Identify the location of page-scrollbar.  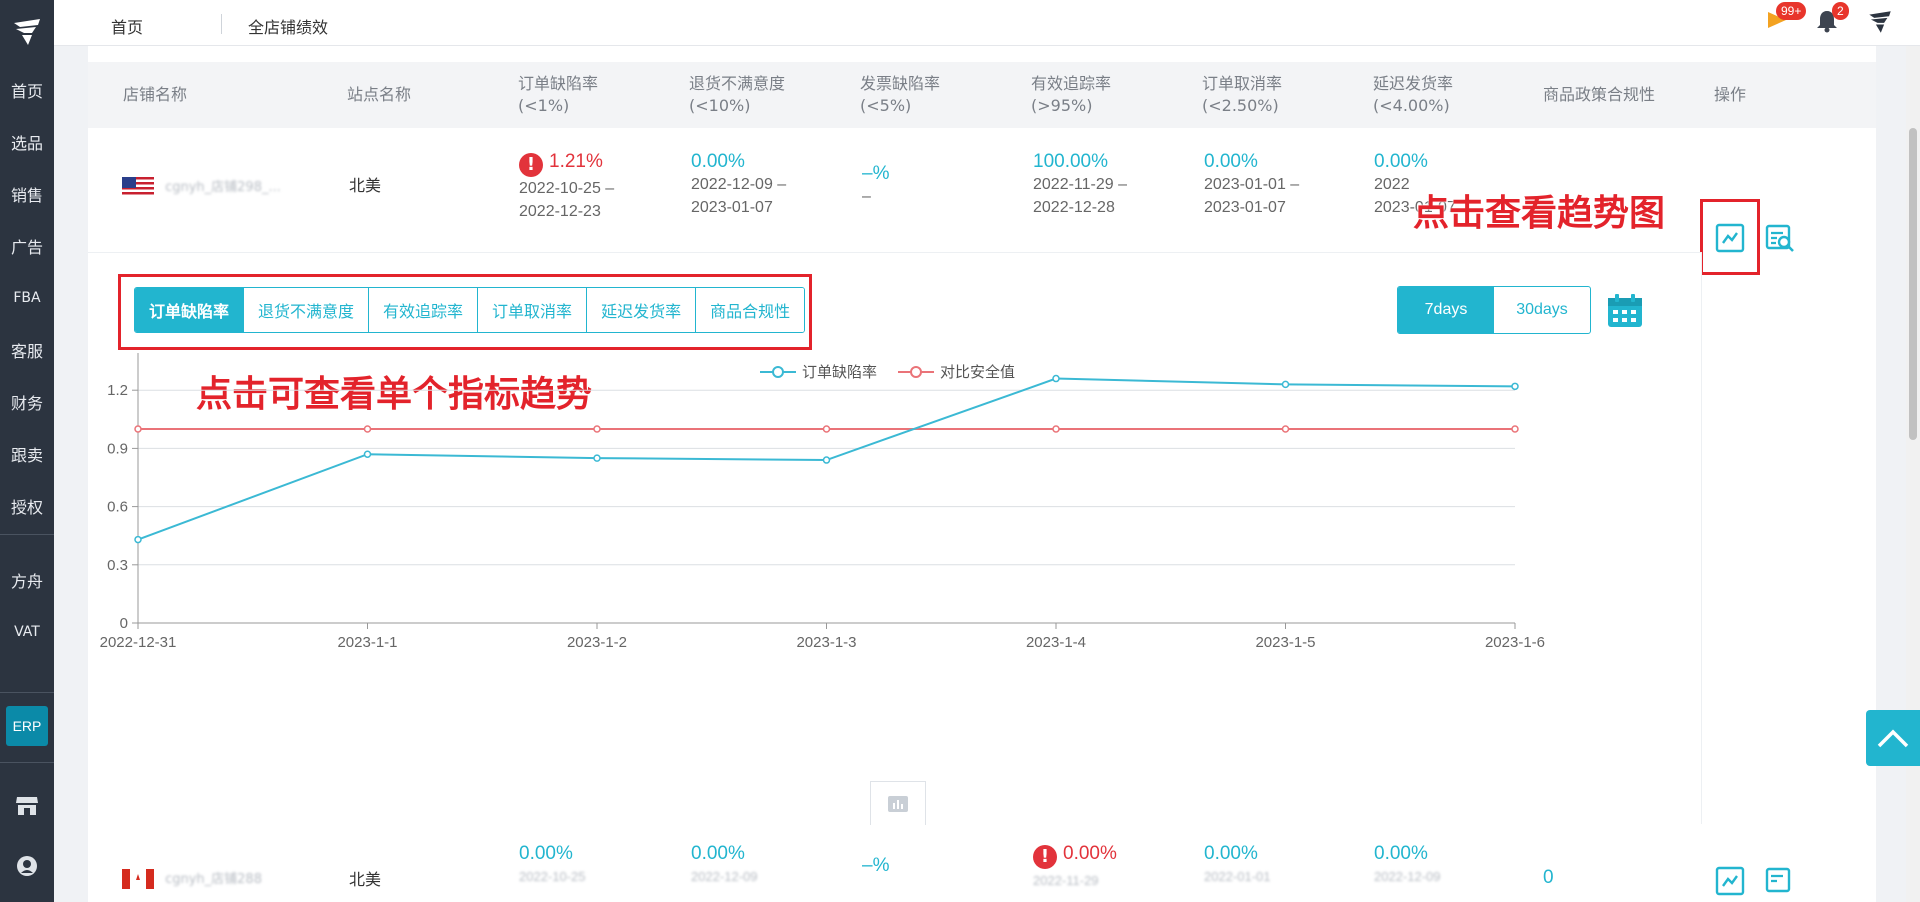
(1913, 474).